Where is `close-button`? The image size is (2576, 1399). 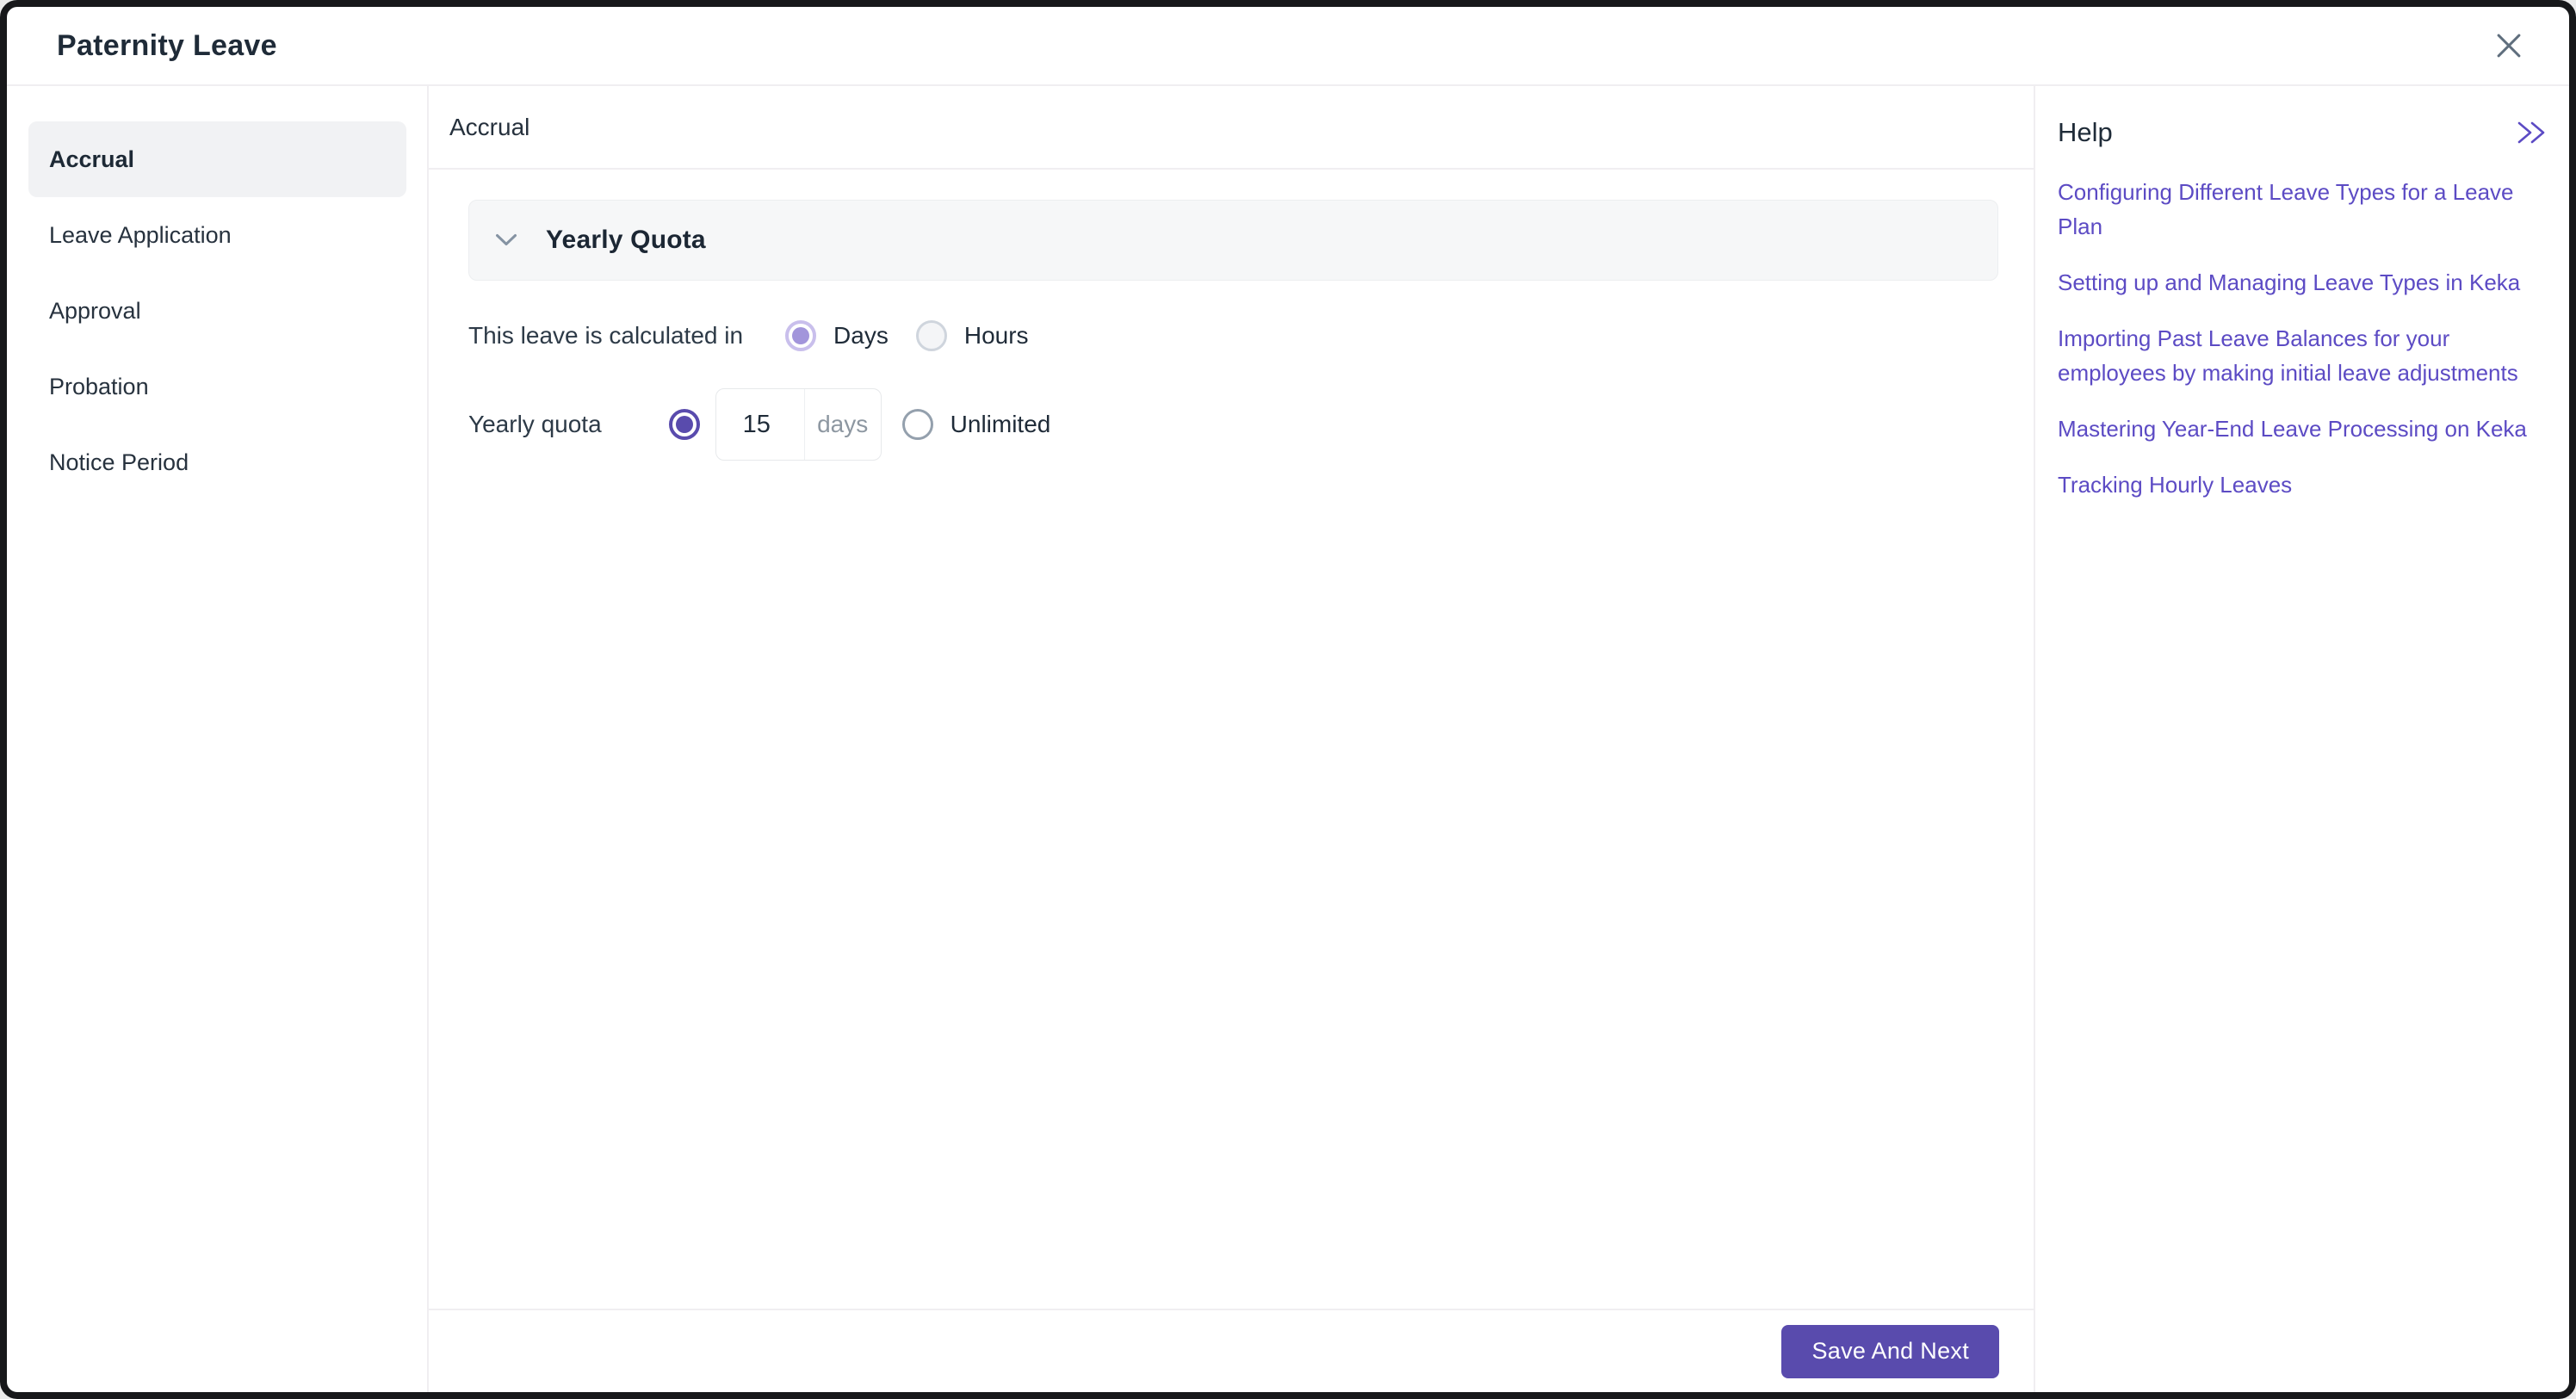 close-button is located at coordinates (2508, 45).